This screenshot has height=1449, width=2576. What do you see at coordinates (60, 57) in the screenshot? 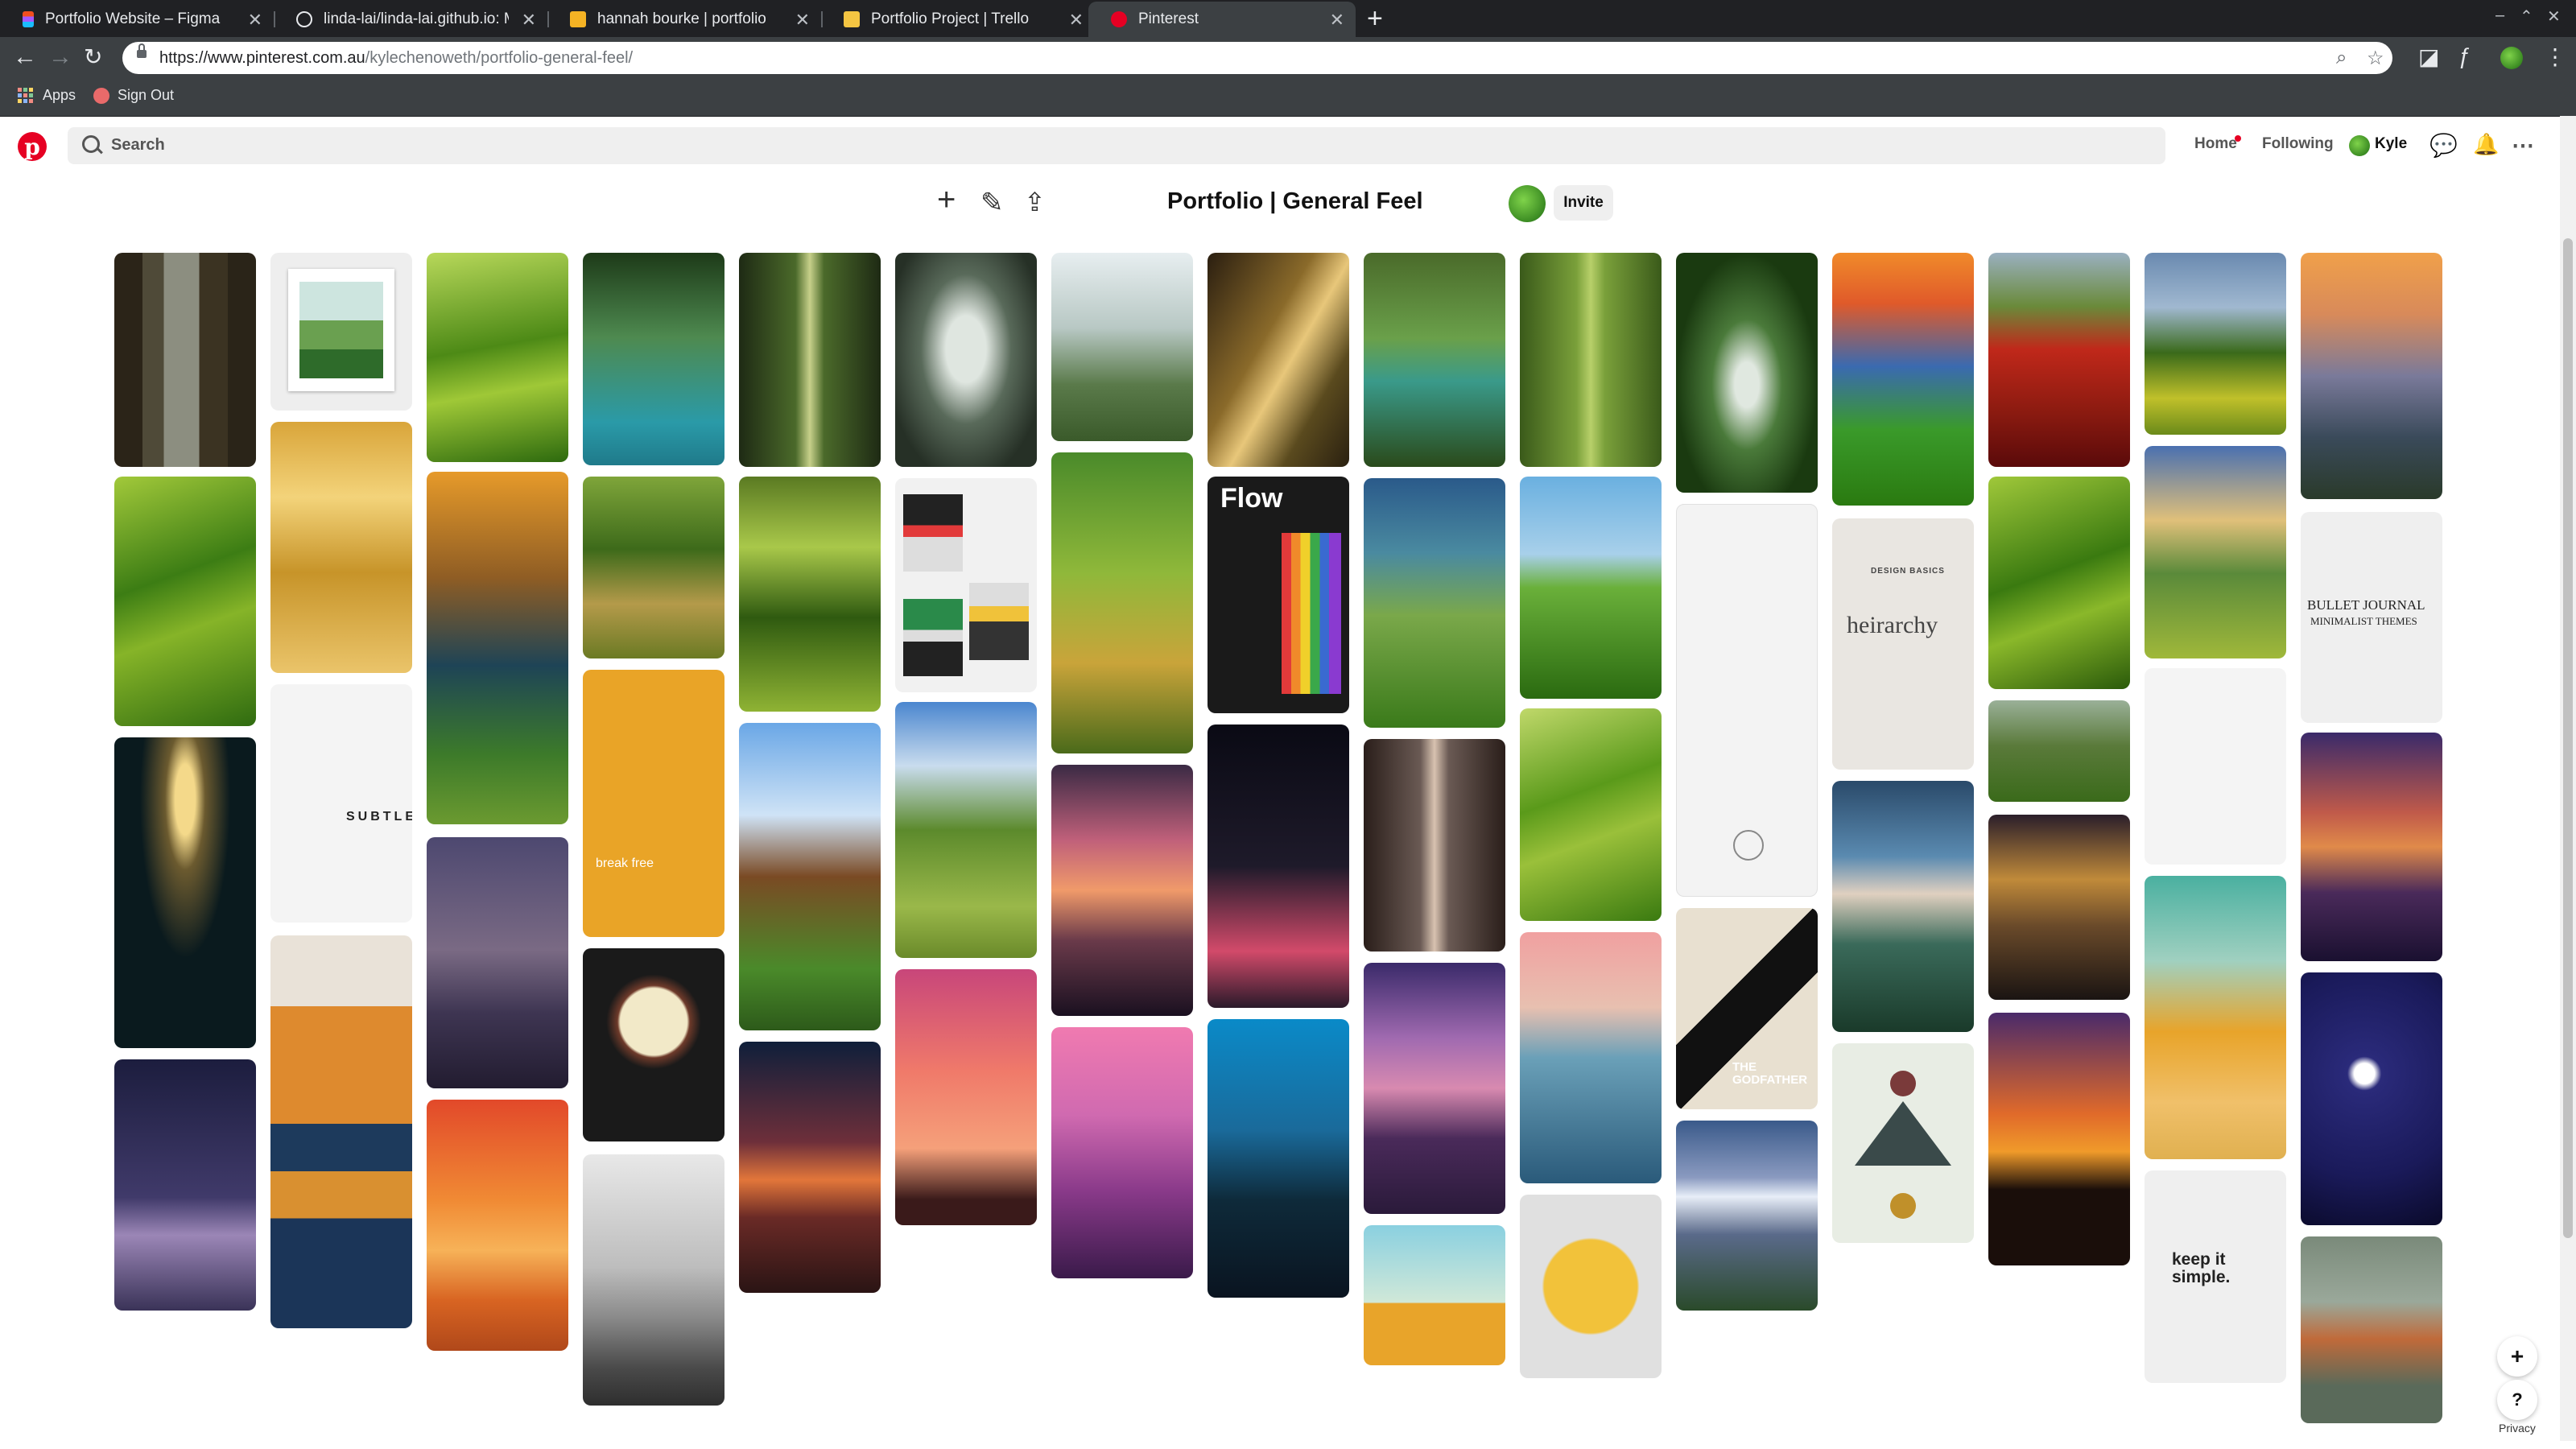
I see `forward-icon: →` at bounding box center [60, 57].